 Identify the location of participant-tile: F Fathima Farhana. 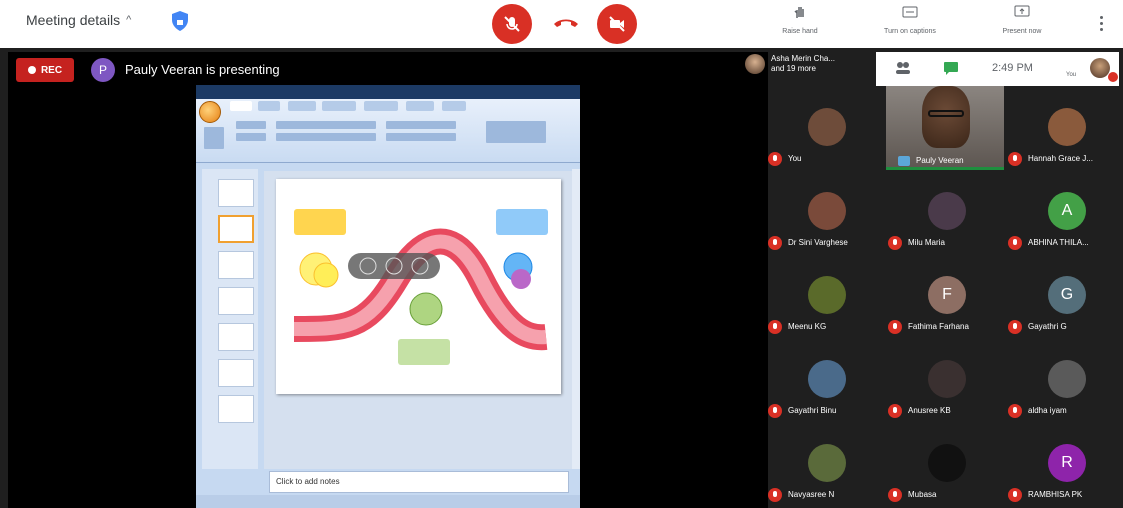
(947, 297).